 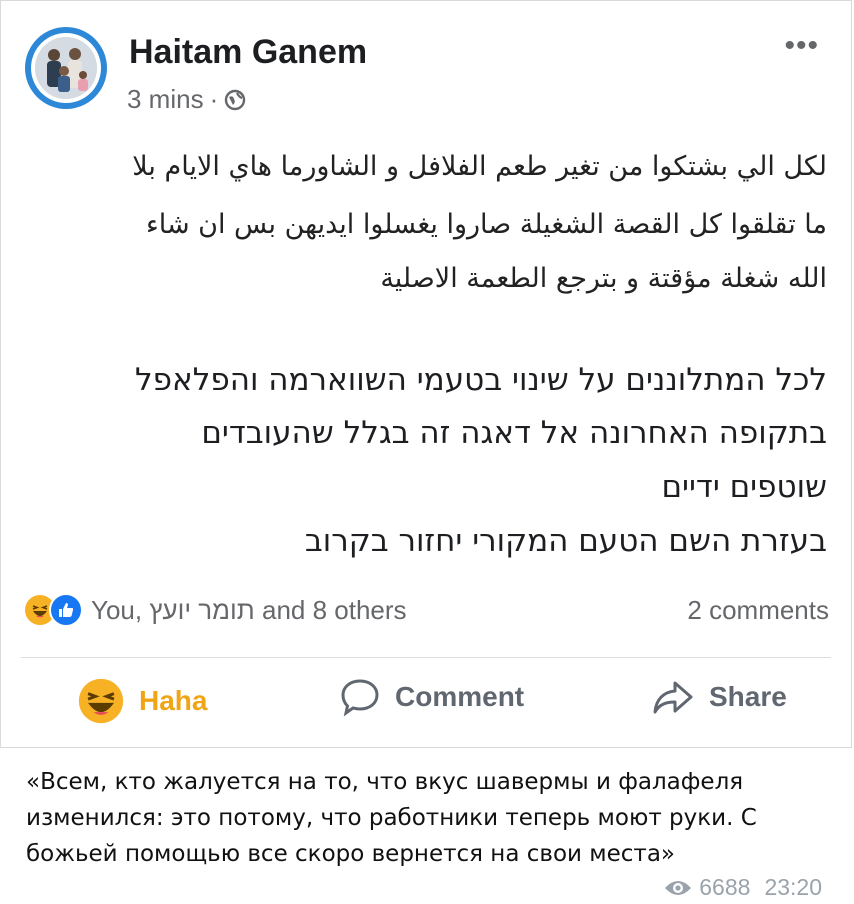 I want to click on post-meta: 3 mins ·, so click(x=186, y=99).